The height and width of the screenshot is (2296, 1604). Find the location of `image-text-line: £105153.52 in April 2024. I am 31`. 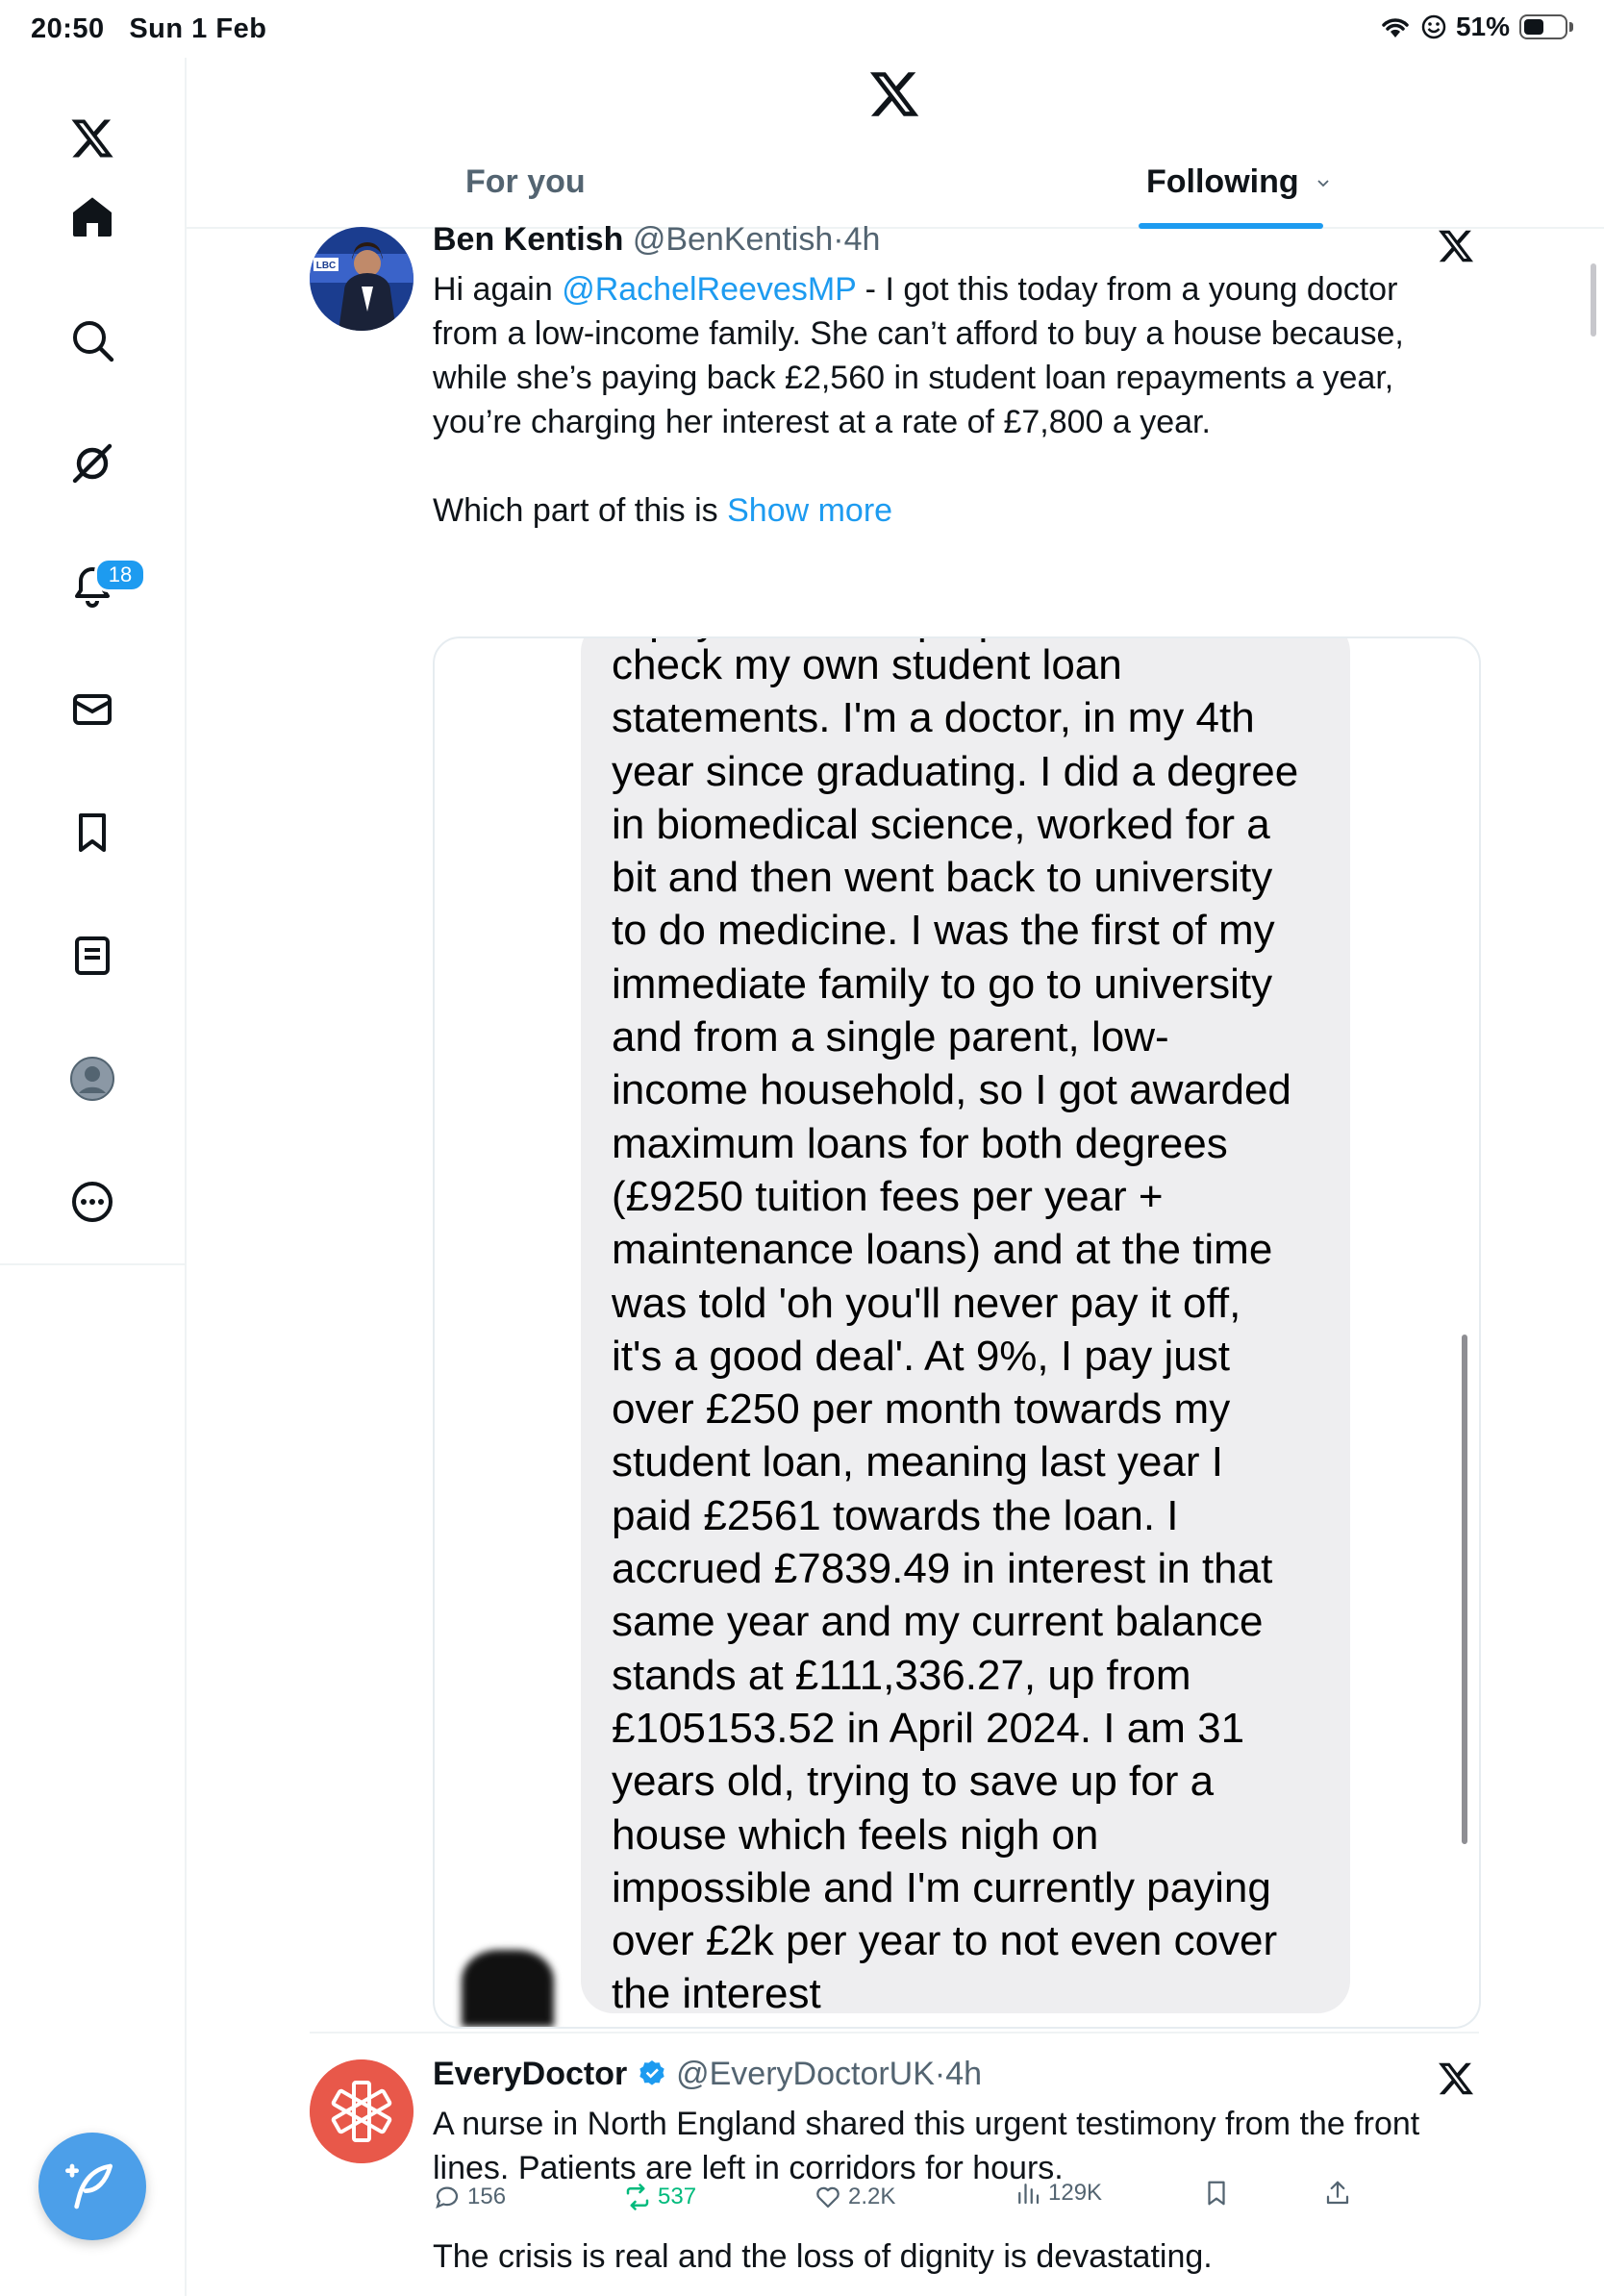

image-text-line: £105153.52 in April 2024. I am 31 is located at coordinates (928, 1728).